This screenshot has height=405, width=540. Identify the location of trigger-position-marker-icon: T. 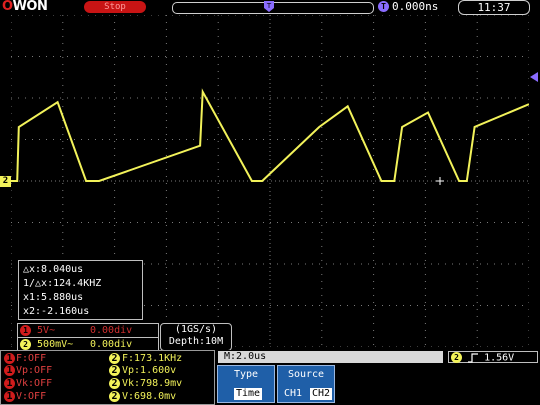
(269, 6).